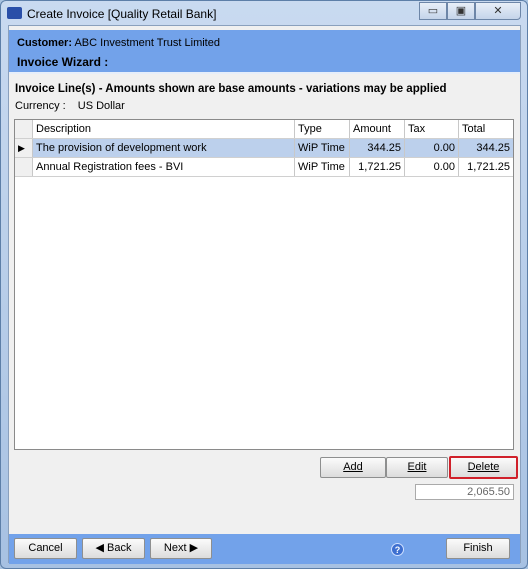 The image size is (528, 569). Describe the element at coordinates (192, 548) in the screenshot. I see `next-arrow-icon: ▶` at that location.